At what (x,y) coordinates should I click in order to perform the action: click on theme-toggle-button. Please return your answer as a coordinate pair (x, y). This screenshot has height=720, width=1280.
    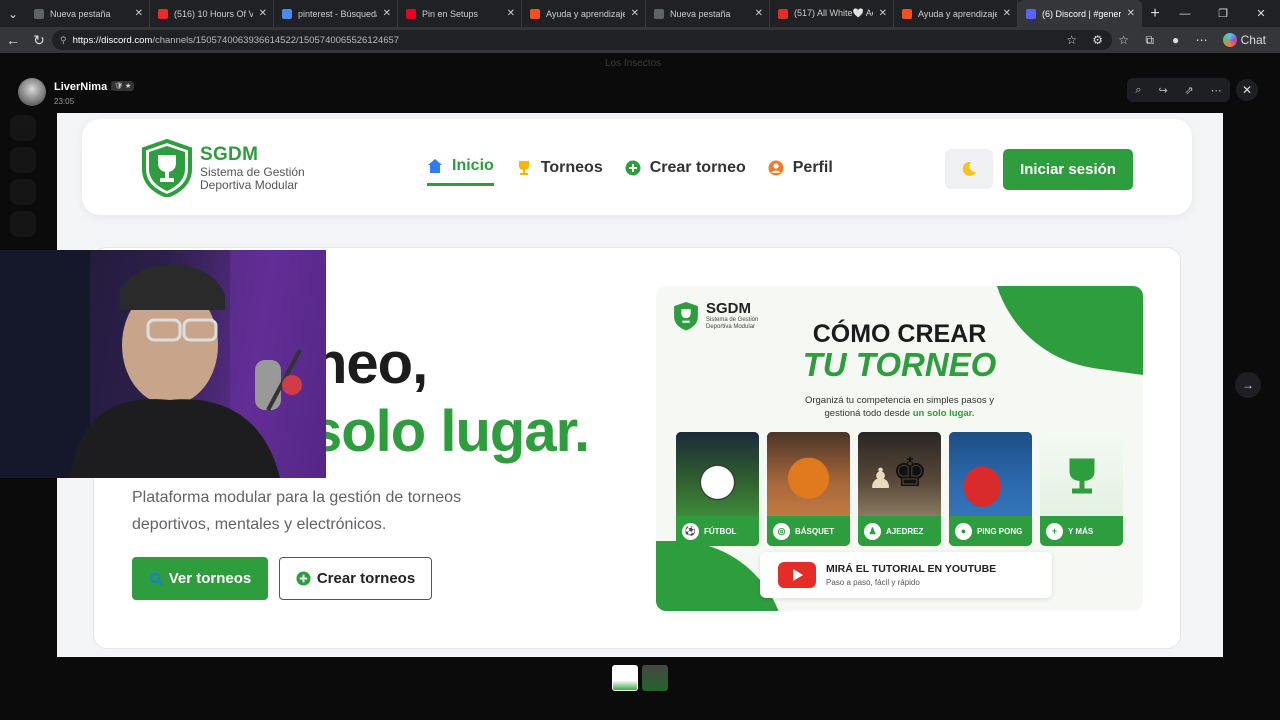
    Looking at the image, I should click on (969, 169).